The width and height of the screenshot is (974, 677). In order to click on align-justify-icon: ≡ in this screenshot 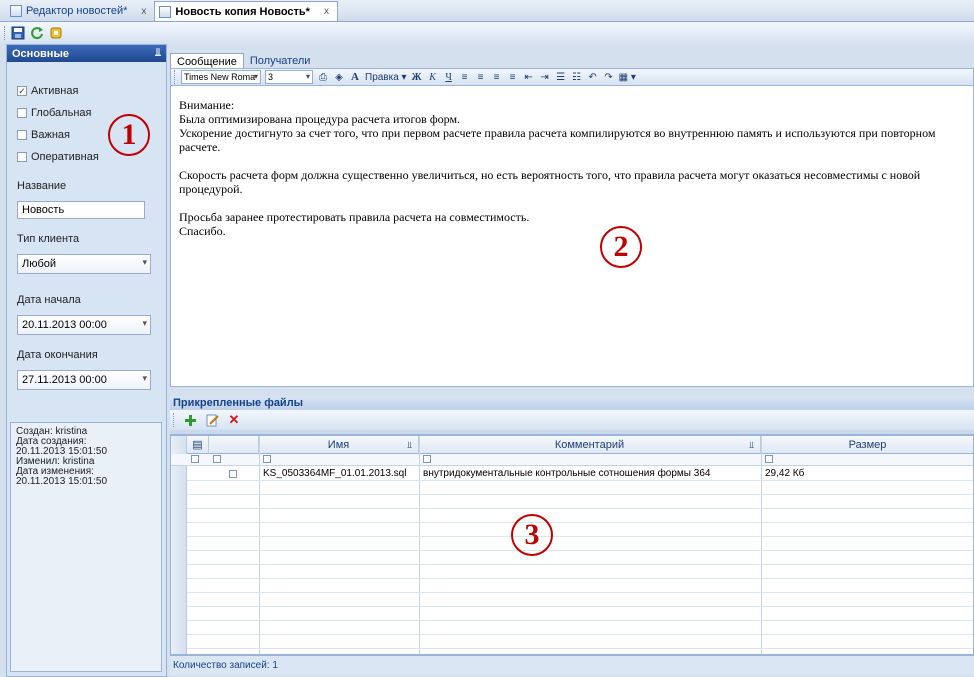, I will do `click(513, 77)`.